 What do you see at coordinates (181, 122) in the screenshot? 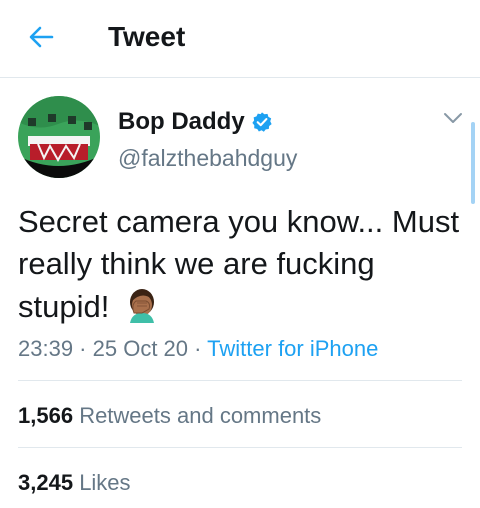
I see `author-name: Bop Daddy` at bounding box center [181, 122].